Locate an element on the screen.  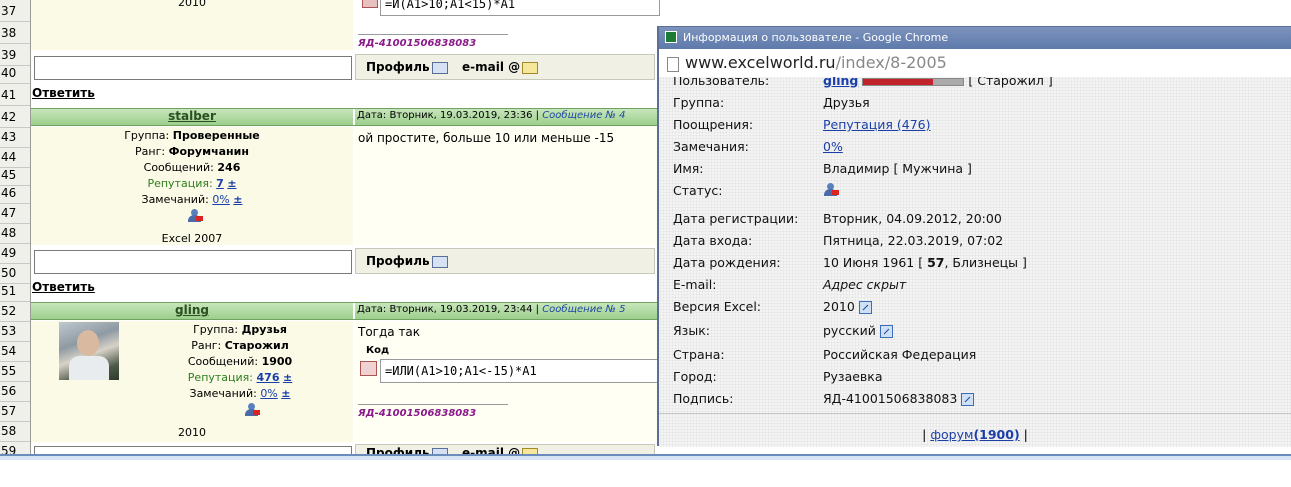
reputation-link: 7 is located at coordinates (220, 183).